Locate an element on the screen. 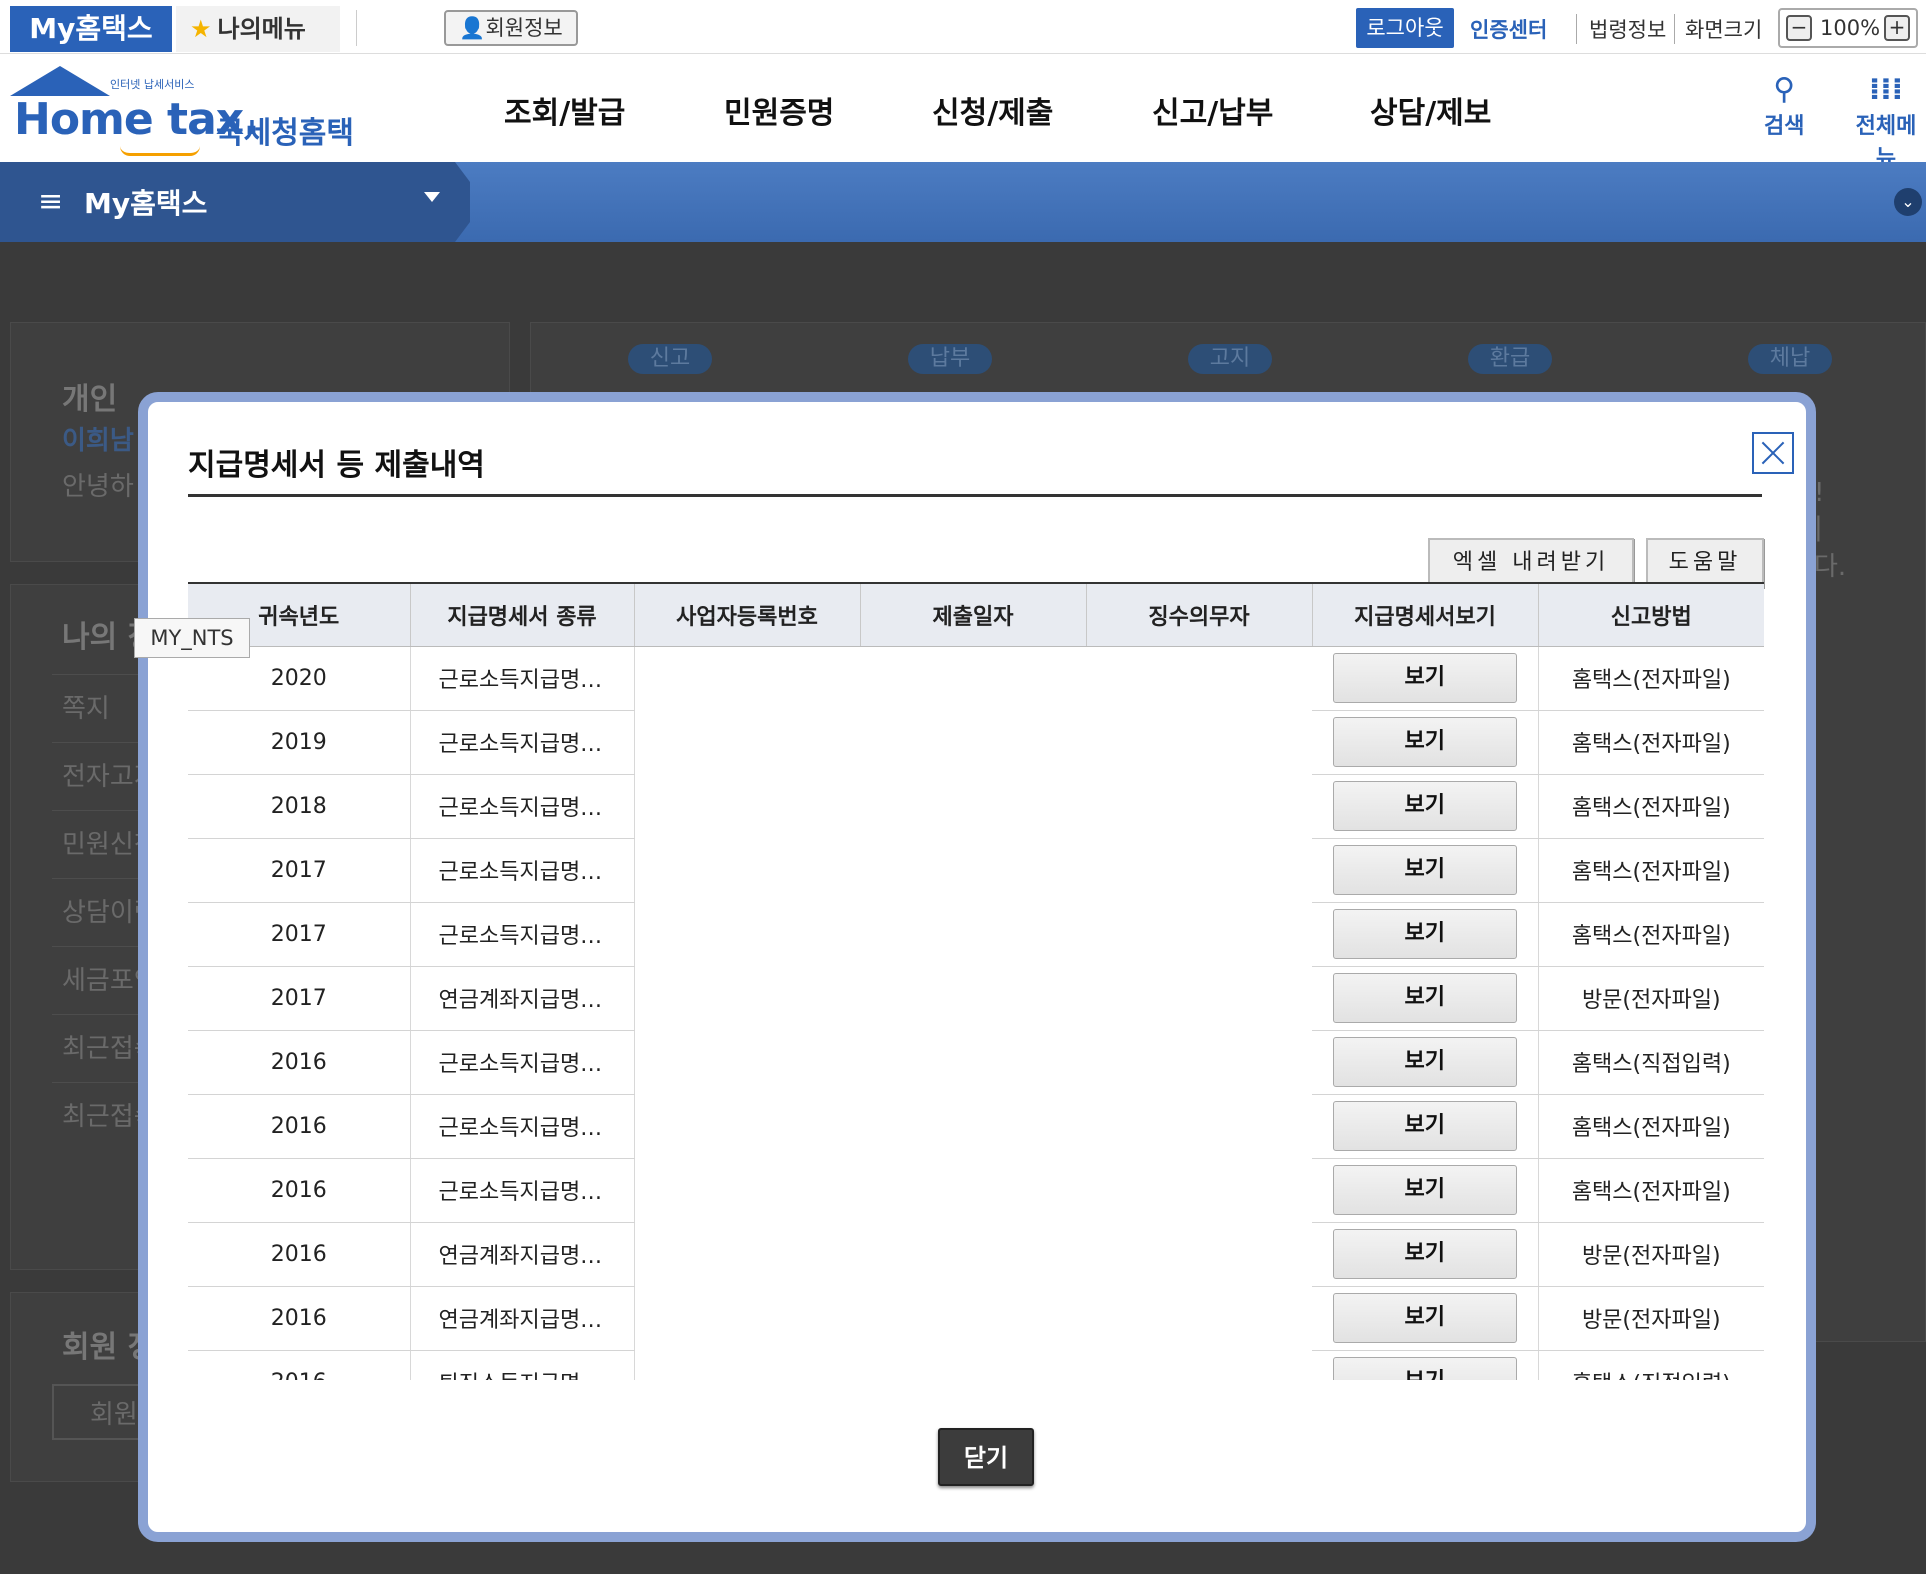 Image resolution: width=1926 pixels, height=1574 pixels. excel-download-button: 엑셀 내려받기 is located at coordinates (1531, 563).